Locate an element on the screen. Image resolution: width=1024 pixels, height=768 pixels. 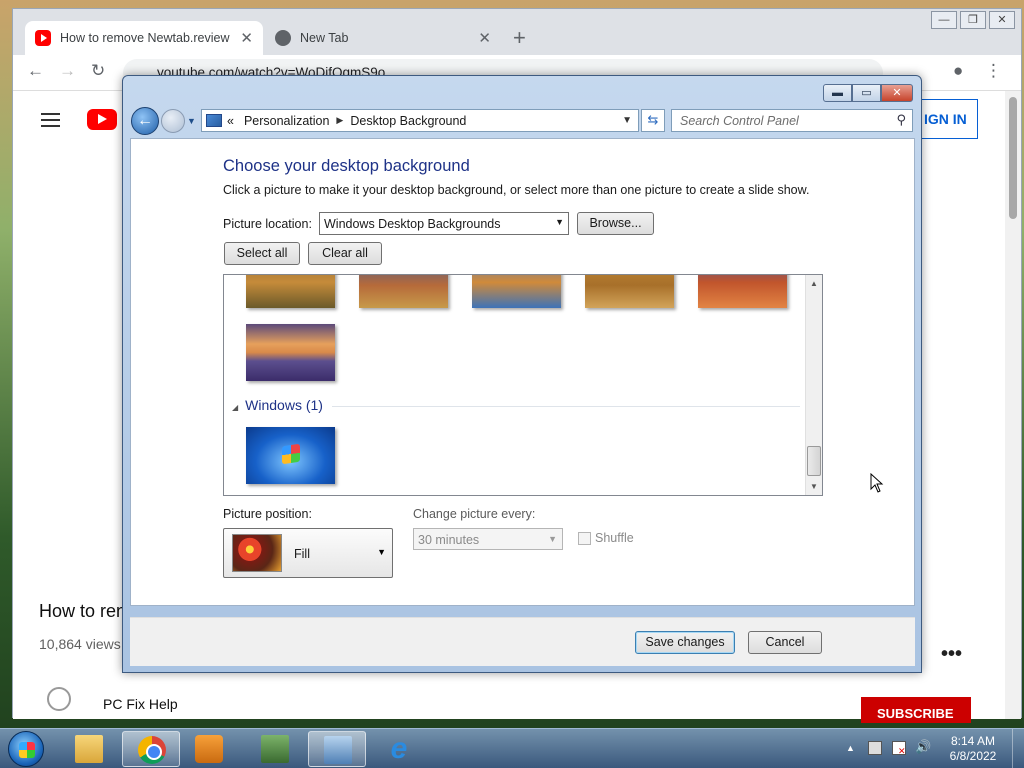
minimize-button: ▬ is located at coordinates (837, 93).